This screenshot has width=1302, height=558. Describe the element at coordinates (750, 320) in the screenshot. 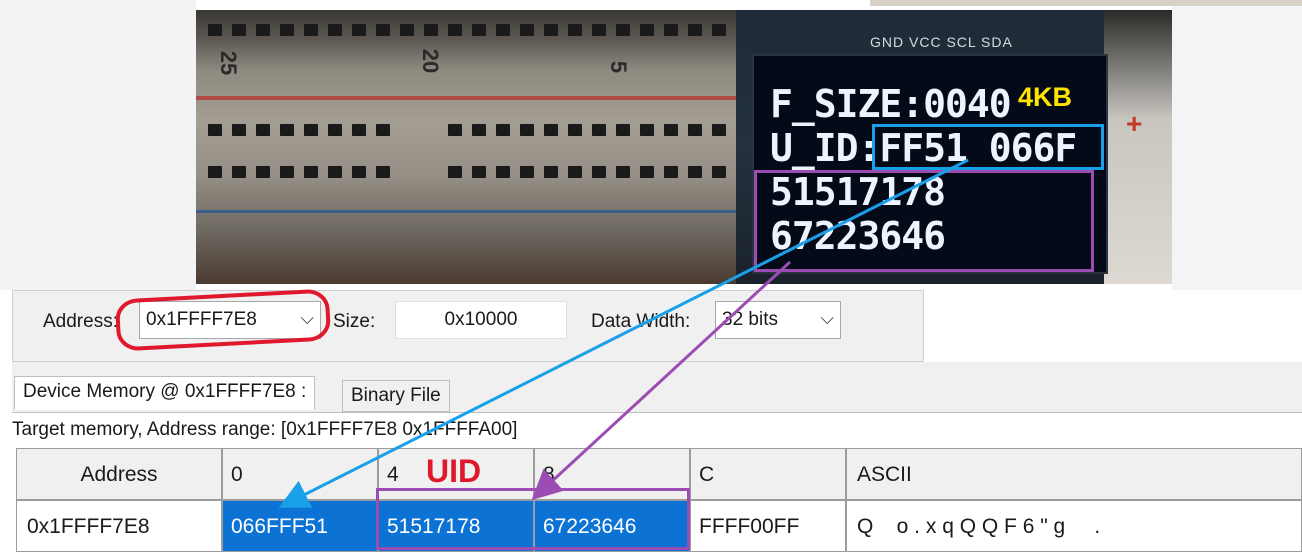

I see `data-width-value: 32 bits` at that location.